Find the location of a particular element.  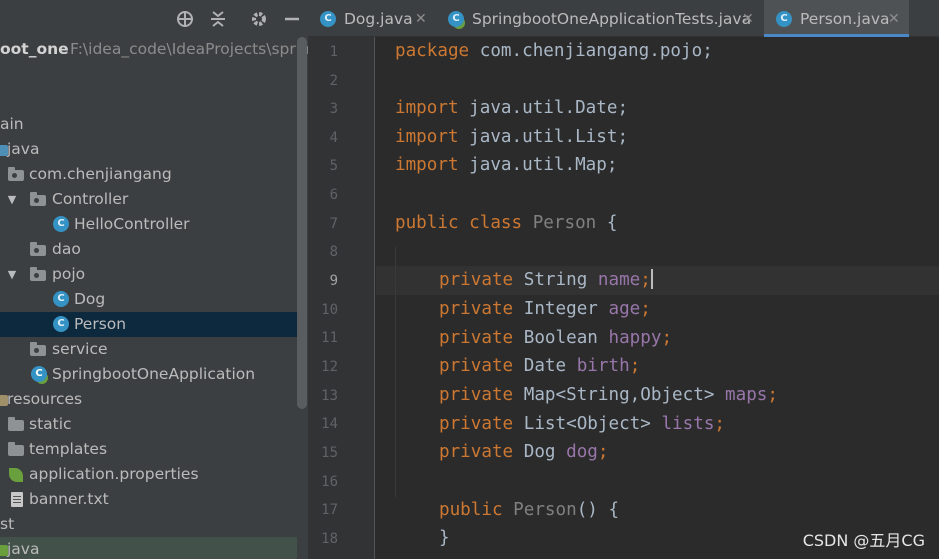

type-token: Boolean is located at coordinates (566, 338).